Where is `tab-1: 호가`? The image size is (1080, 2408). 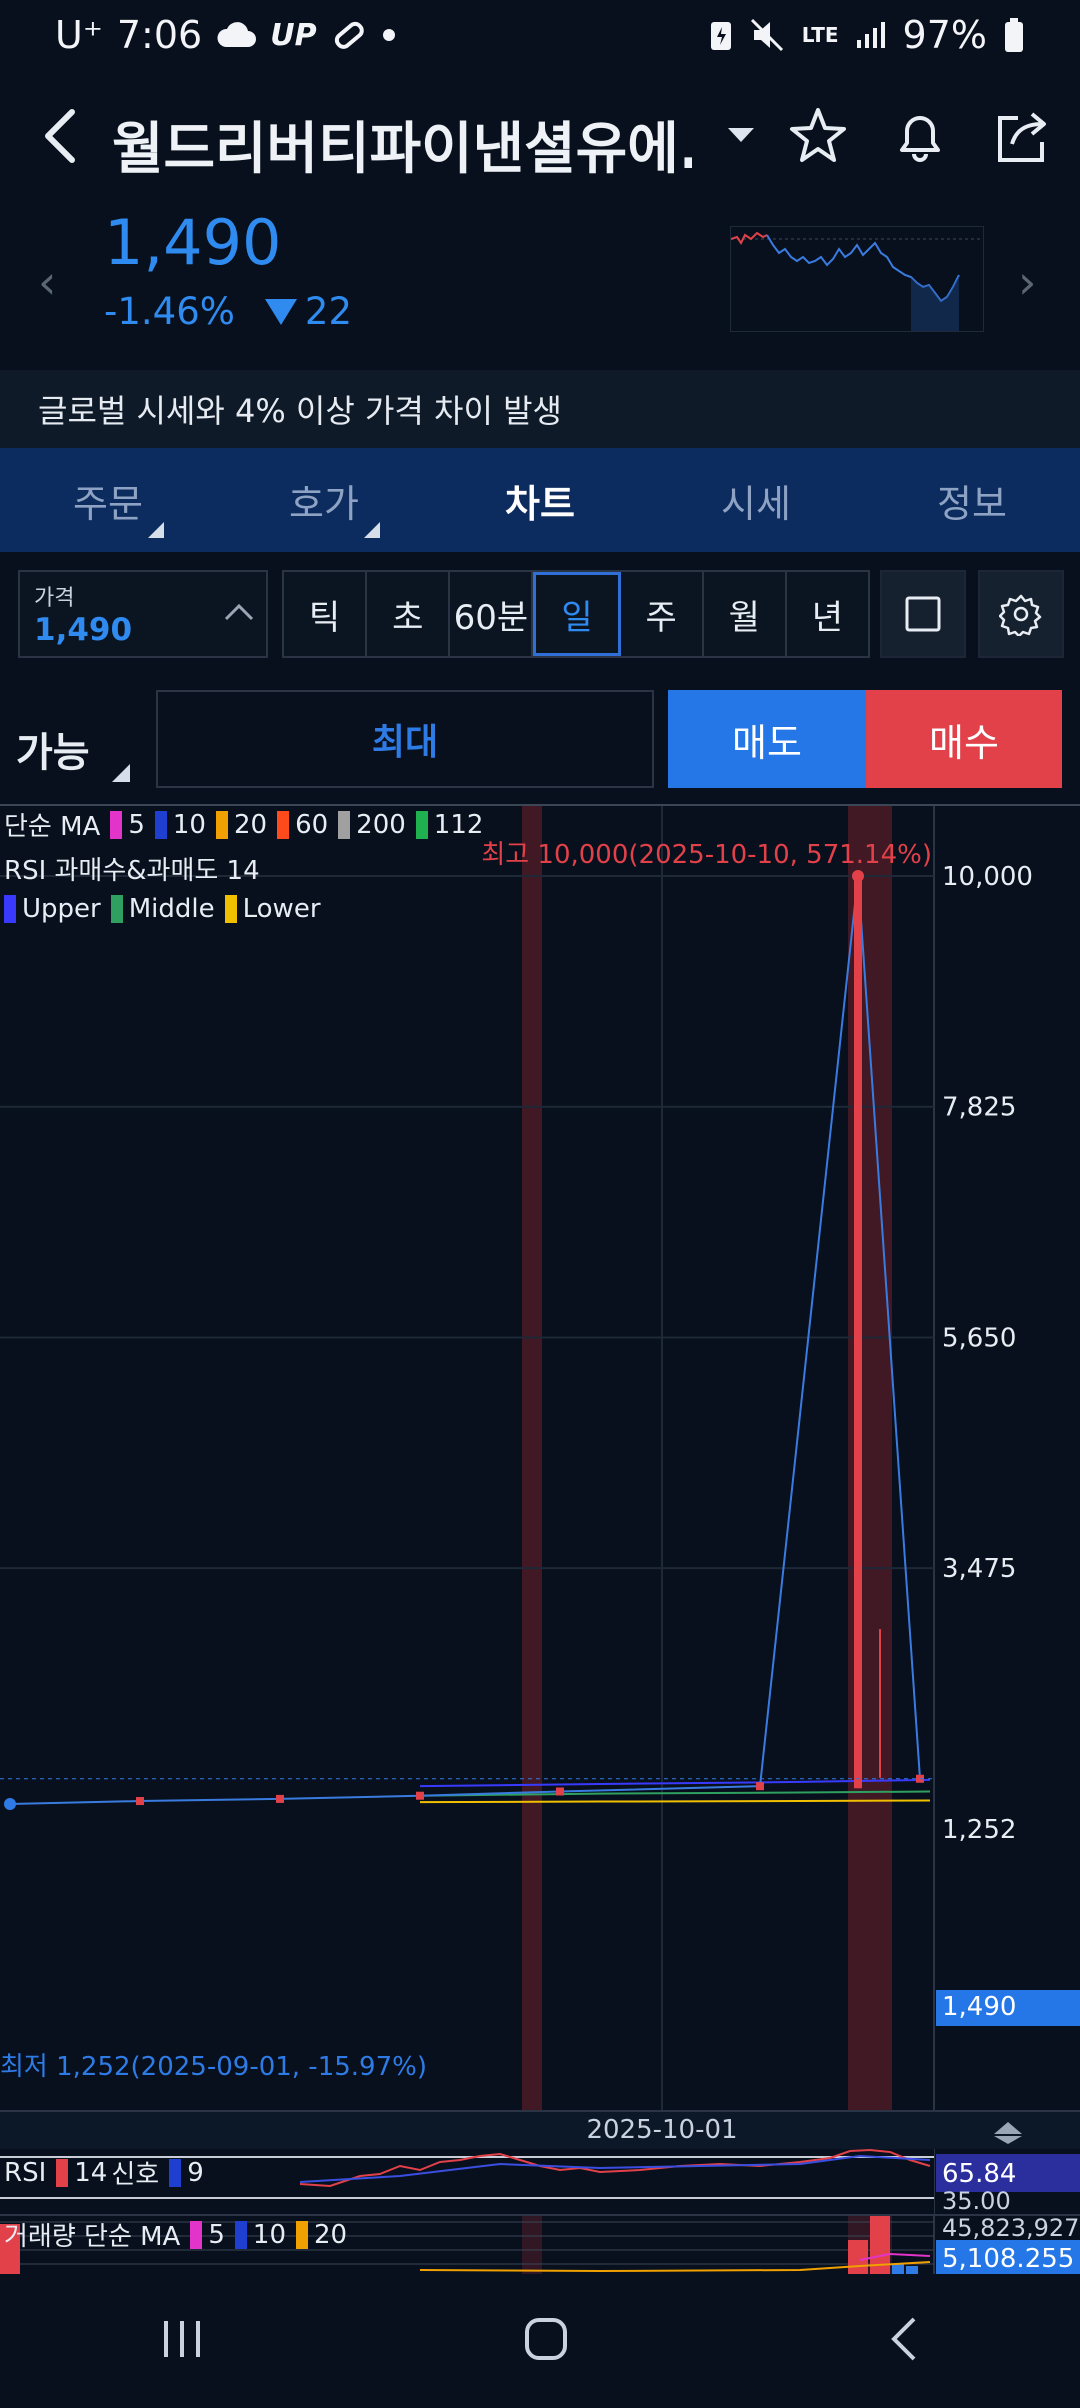 tab-1: 호가 is located at coordinates (324, 500).